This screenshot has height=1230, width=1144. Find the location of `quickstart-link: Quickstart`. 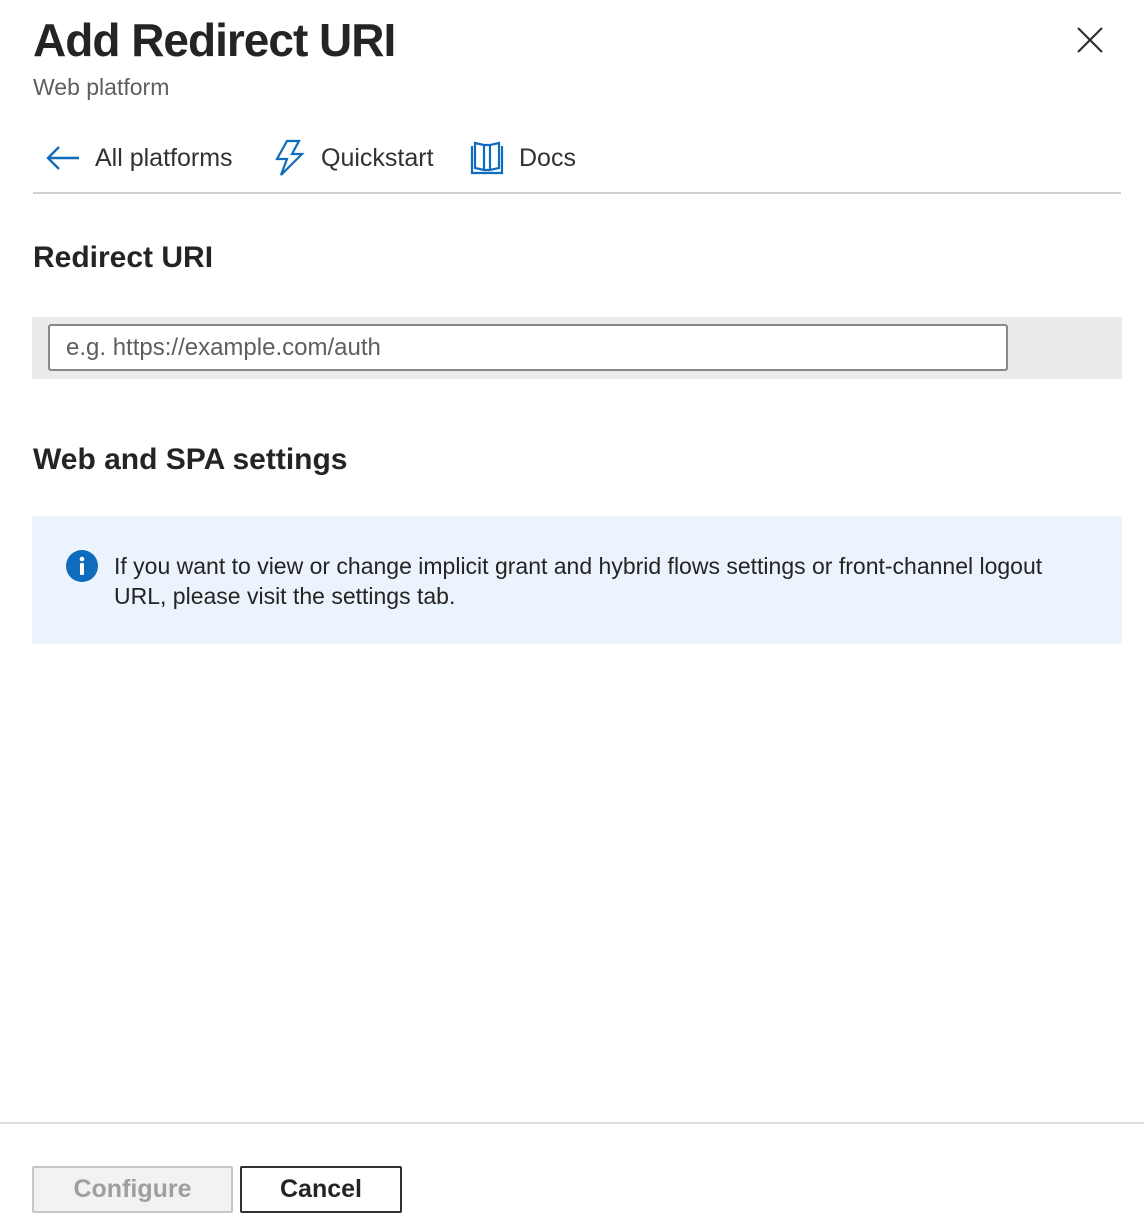

quickstart-link: Quickstart is located at coordinates (353, 158).